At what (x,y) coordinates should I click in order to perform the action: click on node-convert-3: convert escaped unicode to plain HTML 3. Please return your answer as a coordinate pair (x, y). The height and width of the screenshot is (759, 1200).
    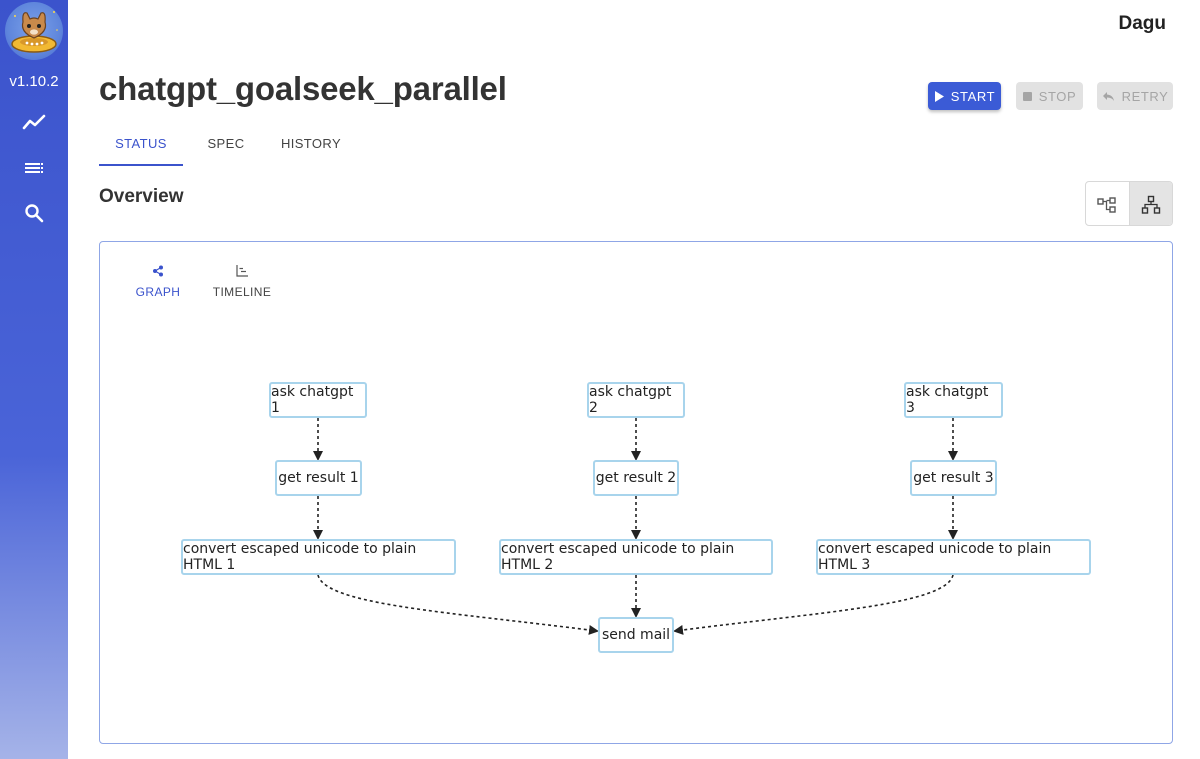
    Looking at the image, I should click on (953, 557).